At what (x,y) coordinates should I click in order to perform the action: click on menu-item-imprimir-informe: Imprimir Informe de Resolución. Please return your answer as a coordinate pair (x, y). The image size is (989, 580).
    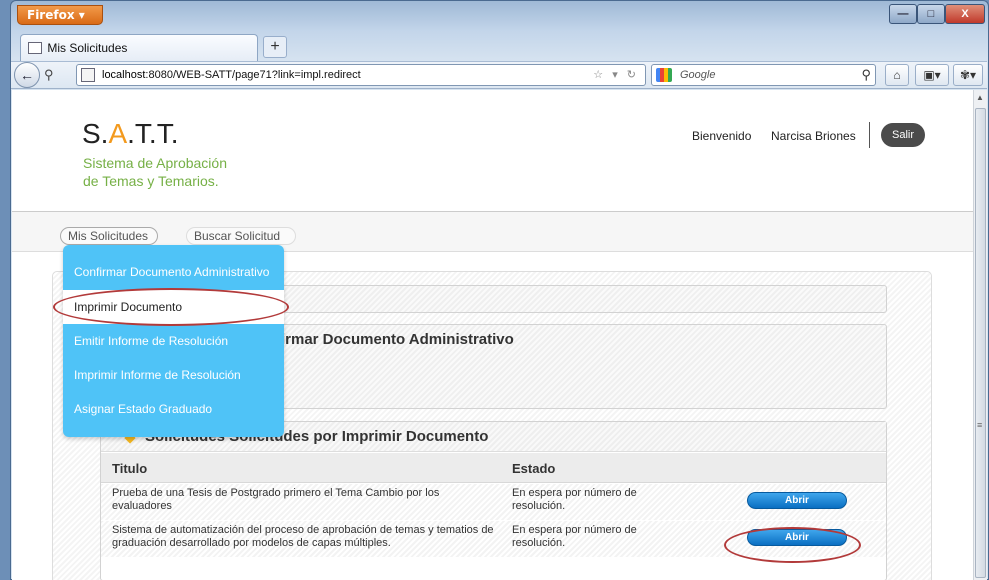
    Looking at the image, I should click on (173, 375).